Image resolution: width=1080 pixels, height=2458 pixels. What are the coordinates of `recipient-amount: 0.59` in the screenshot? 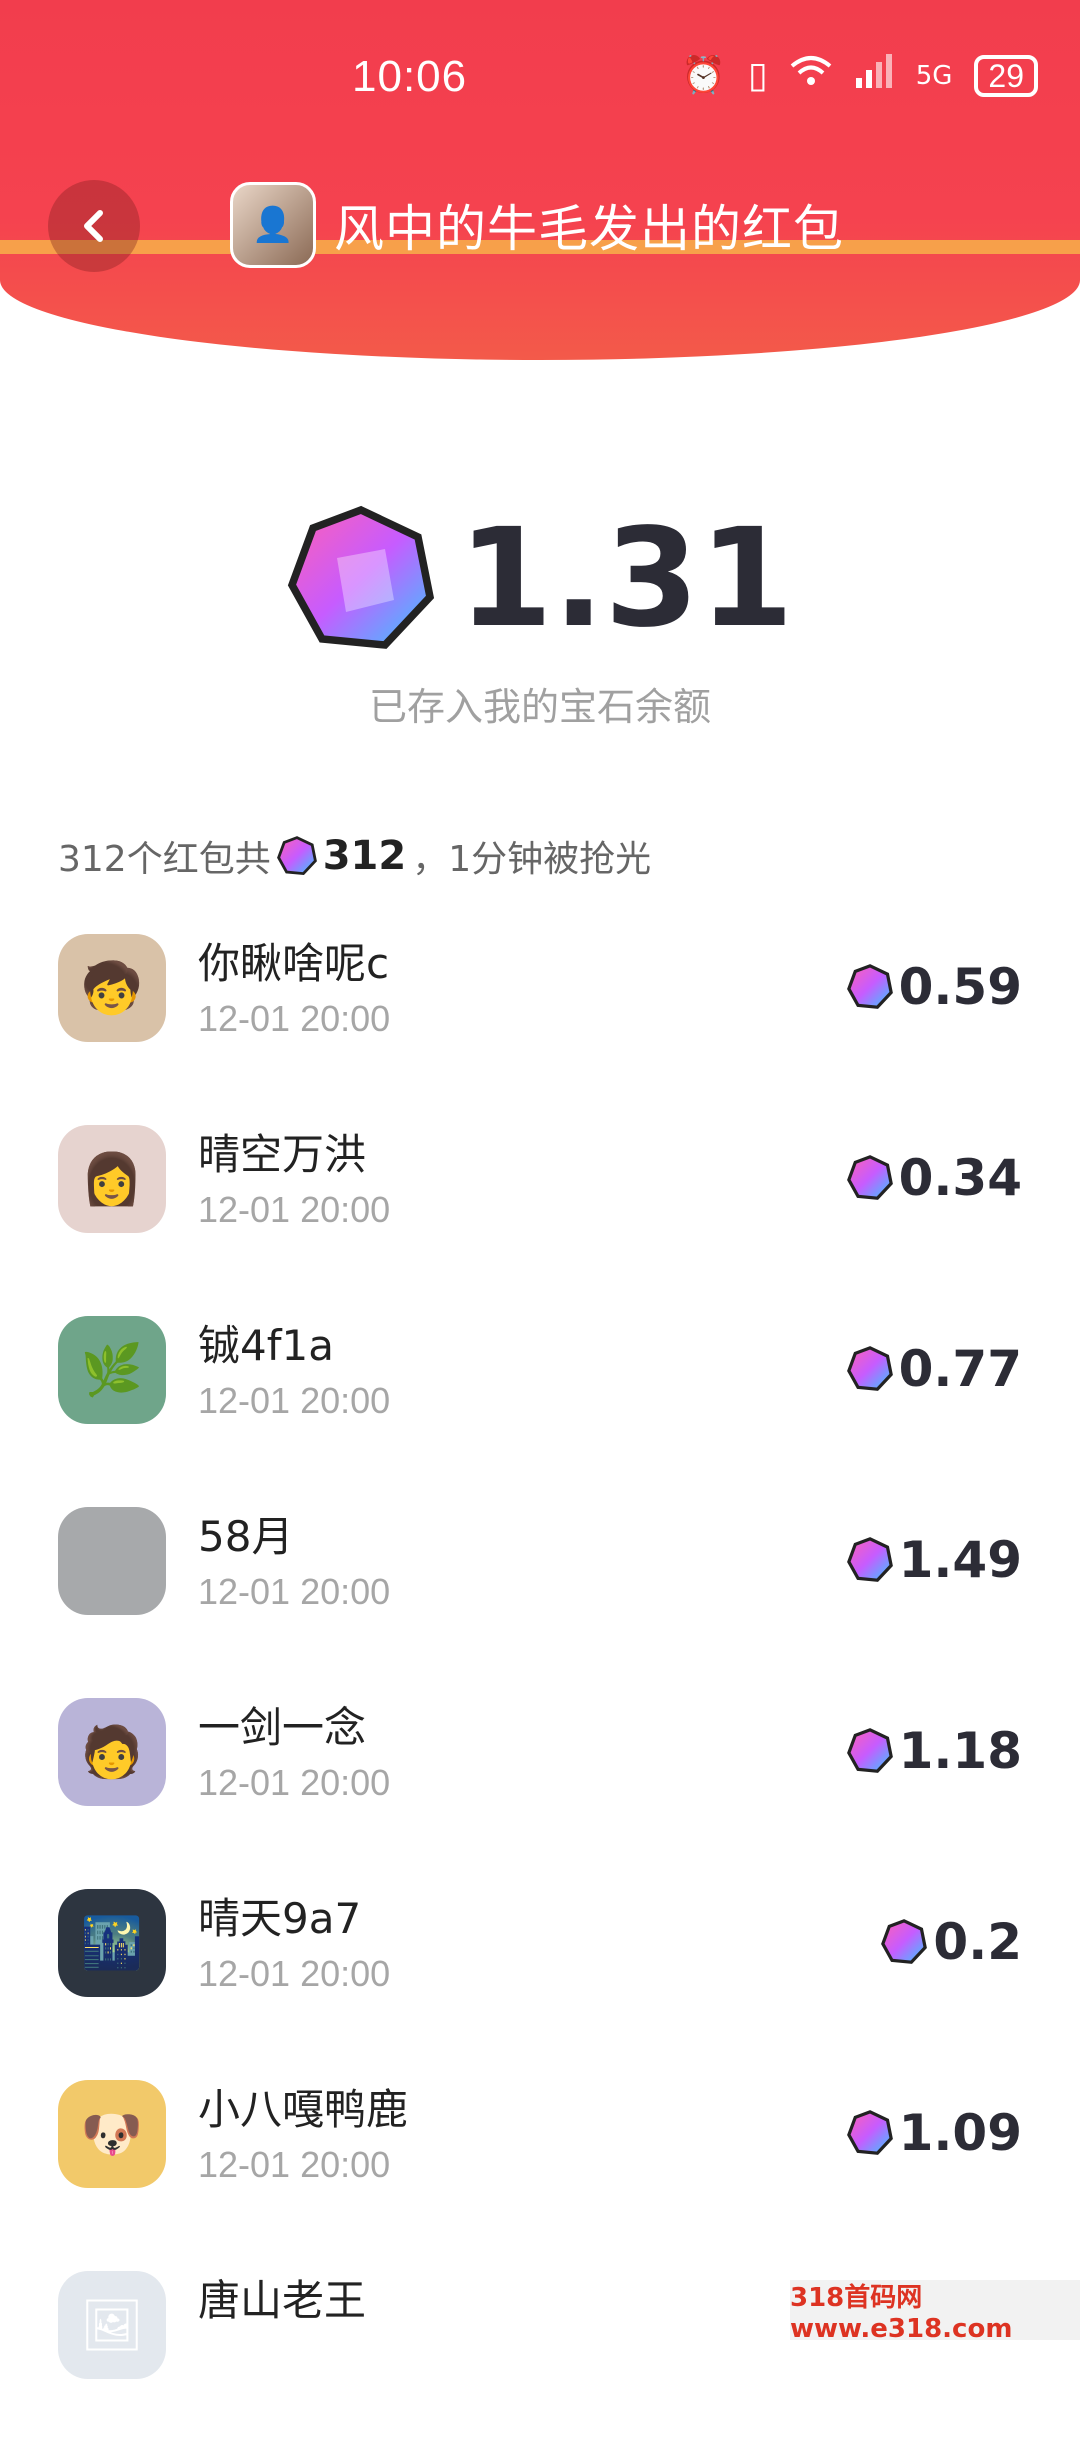 It's located at (934, 987).